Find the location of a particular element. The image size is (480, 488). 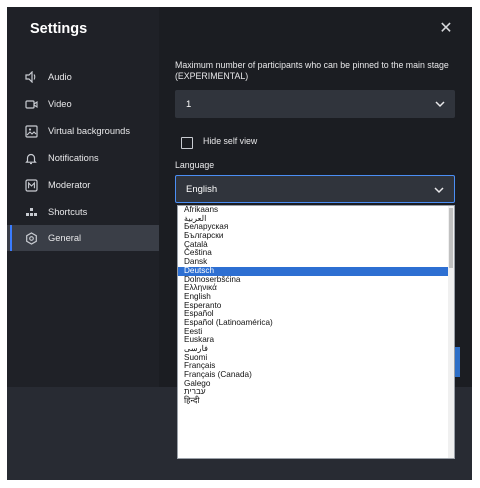

shortcuts-icon is located at coordinates (31, 212).